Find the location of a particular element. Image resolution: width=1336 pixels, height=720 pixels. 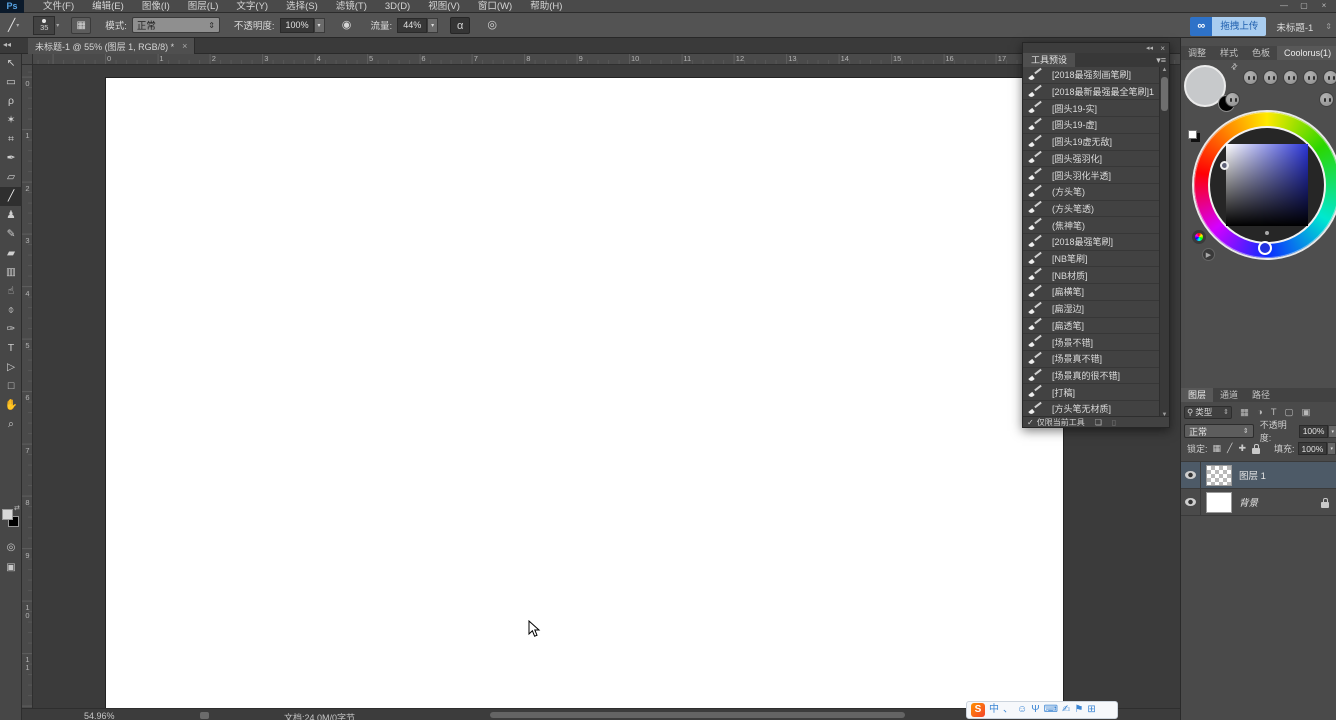

move-tool: ↖ is located at coordinates (11, 63).